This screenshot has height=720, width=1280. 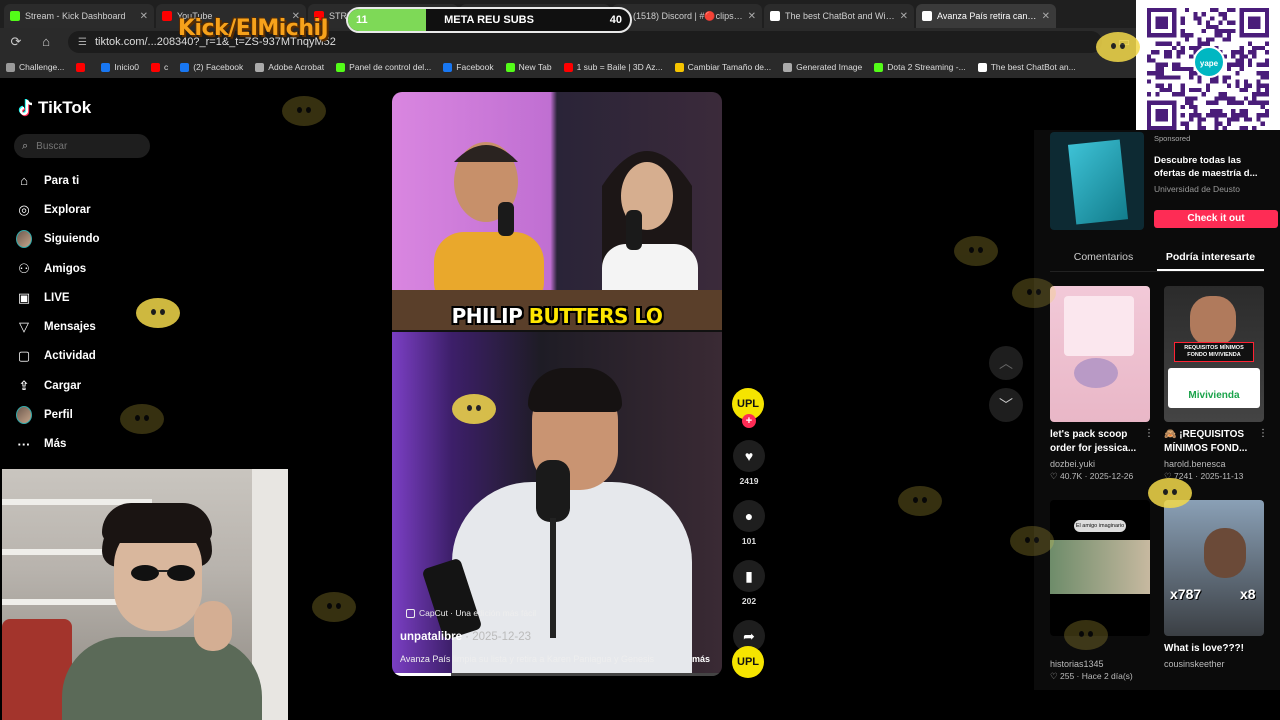 What do you see at coordinates (535, 67) in the screenshot?
I see `bookmark-label: New Tab` at bounding box center [535, 67].